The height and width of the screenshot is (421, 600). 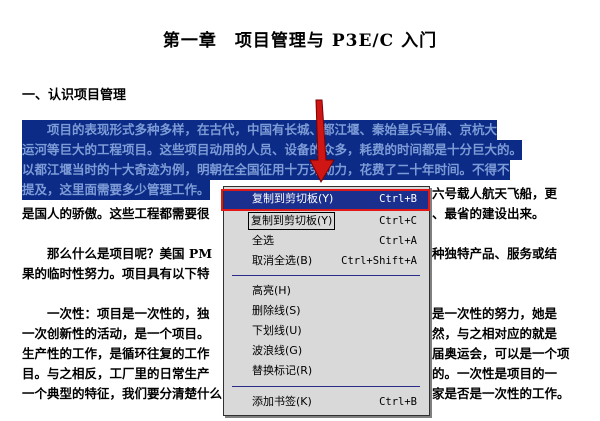 What do you see at coordinates (326, 241) in the screenshot?
I see `menu-item-select-all: 全选 Ctrl+A` at bounding box center [326, 241].